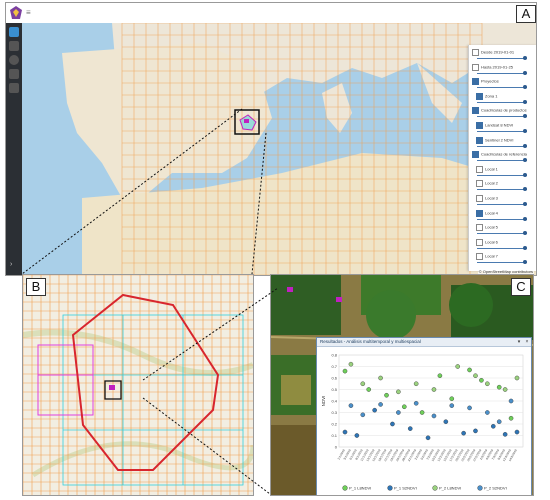 The height and width of the screenshot is (500, 550). I want to click on layer-item: Zona 1, so click(486, 96).